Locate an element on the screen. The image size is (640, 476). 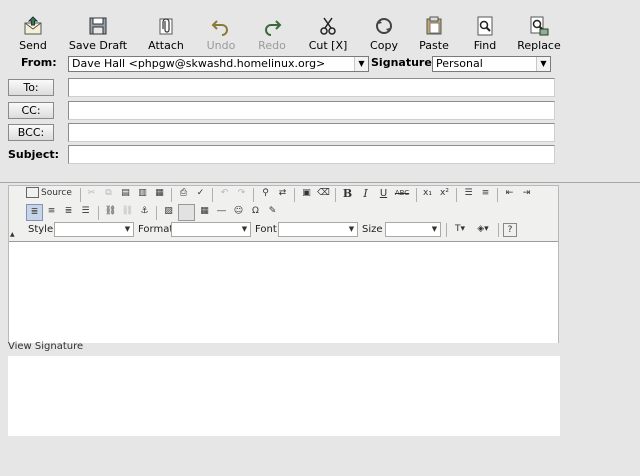
image-icon: ▨ is located at coordinates (168, 211).